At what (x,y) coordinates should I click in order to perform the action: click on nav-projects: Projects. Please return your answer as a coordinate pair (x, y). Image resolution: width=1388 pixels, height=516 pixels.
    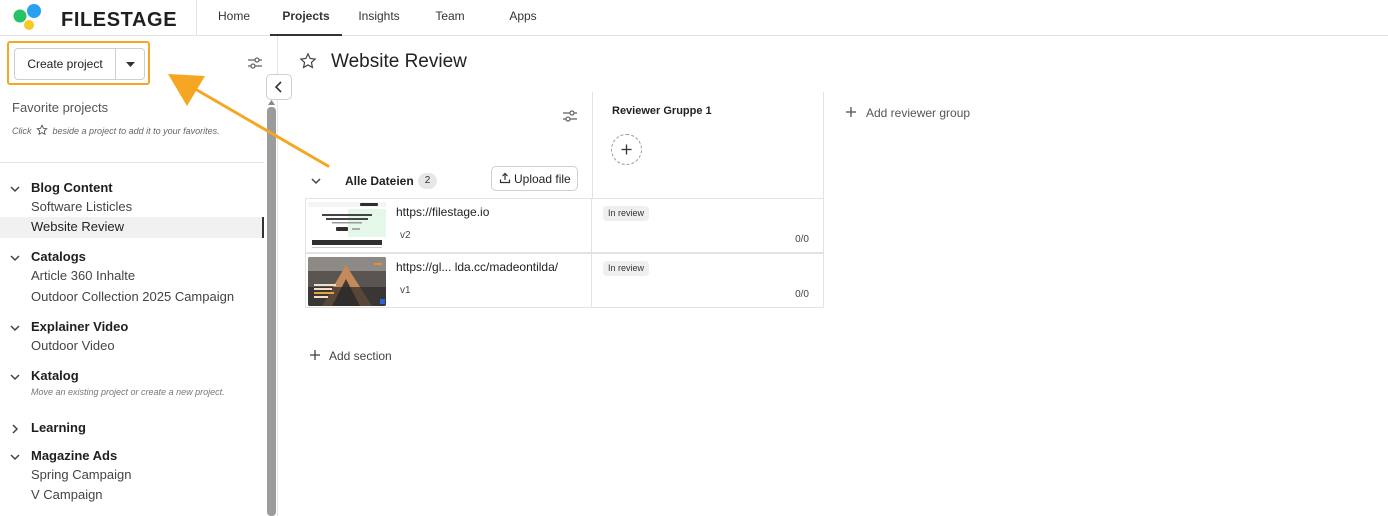
    Looking at the image, I should click on (306, 18).